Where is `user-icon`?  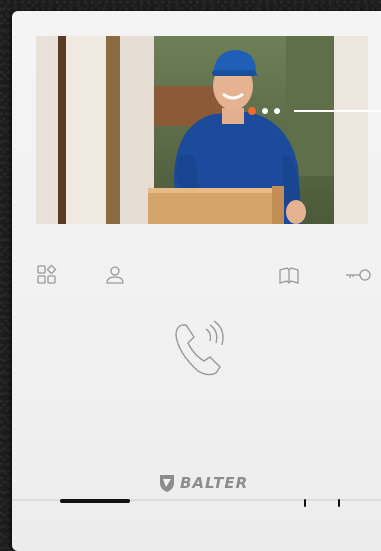
user-icon is located at coordinates (115, 275).